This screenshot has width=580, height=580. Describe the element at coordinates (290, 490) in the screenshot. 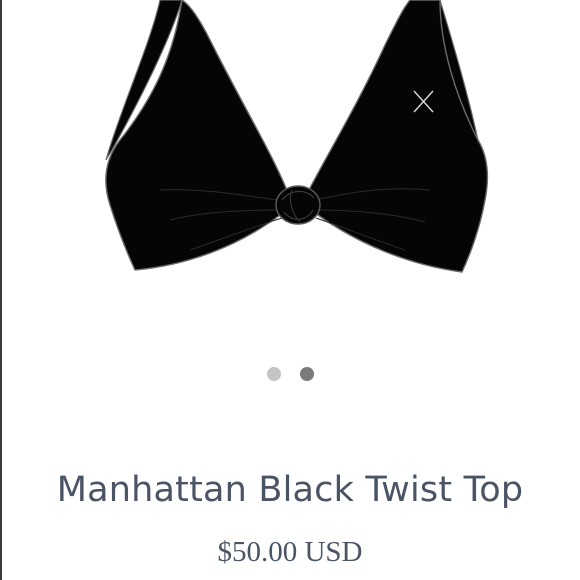

I see `product-title: Manhattan Black Twist Top` at that location.